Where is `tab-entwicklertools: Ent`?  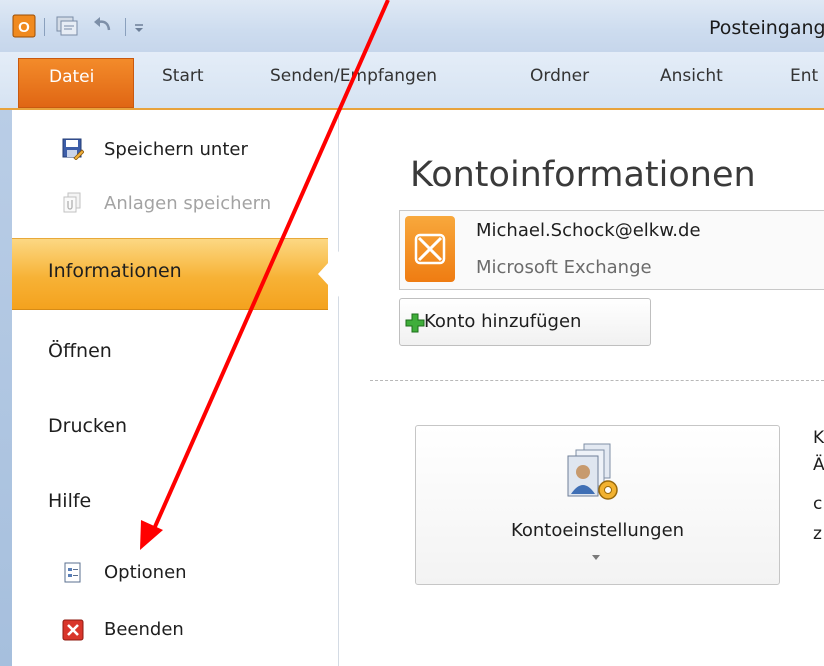 tab-entwicklertools: Ent is located at coordinates (804, 76).